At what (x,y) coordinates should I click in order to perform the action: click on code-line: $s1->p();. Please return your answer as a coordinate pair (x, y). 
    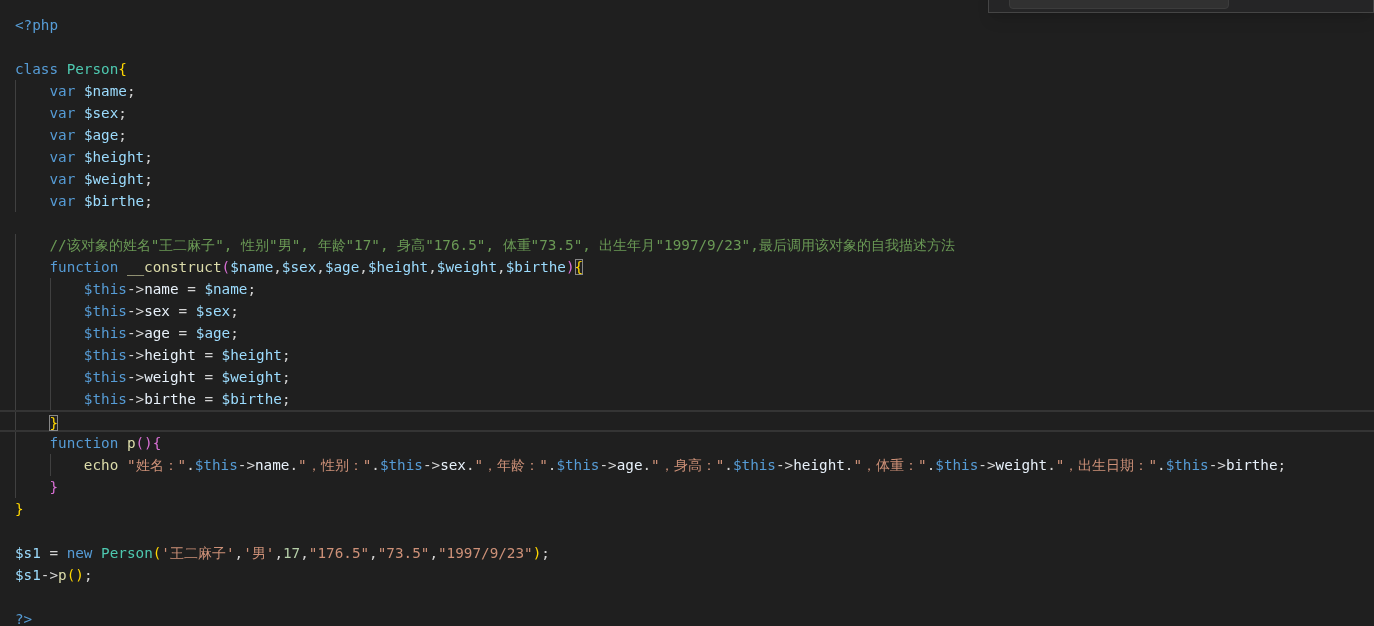
    Looking at the image, I should click on (54, 575).